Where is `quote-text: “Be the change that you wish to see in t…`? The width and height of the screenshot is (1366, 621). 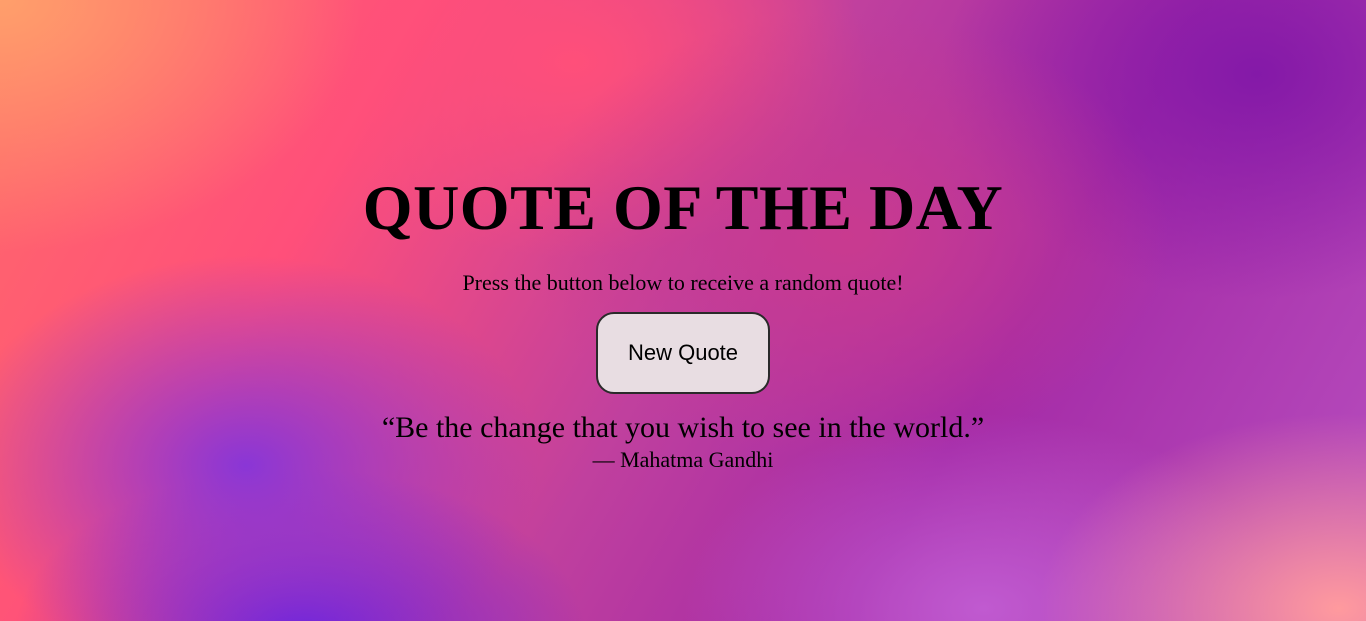 quote-text: “Be the change that you wish to see in t… is located at coordinates (683, 427).